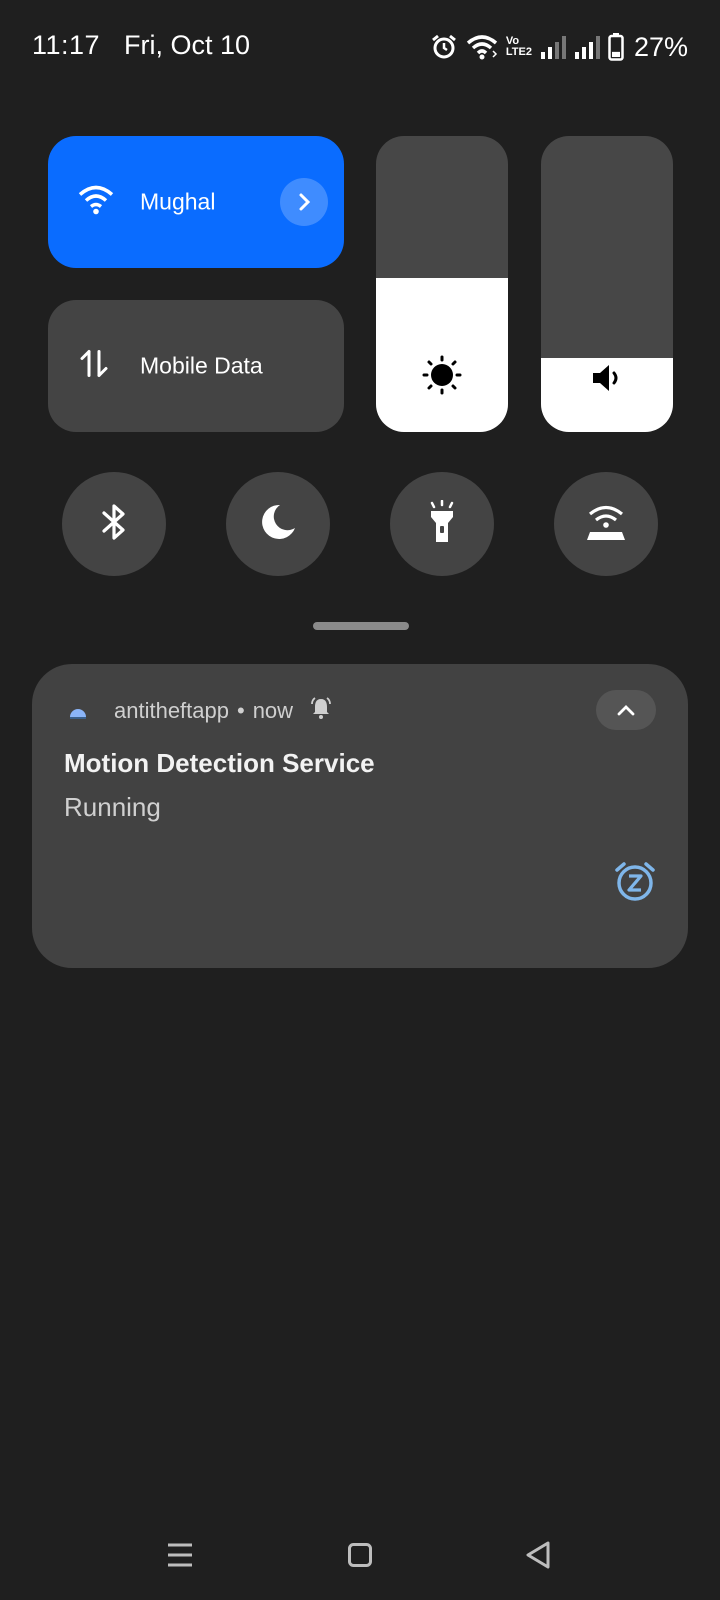 The height and width of the screenshot is (1600, 720). Describe the element at coordinates (360, 48) in the screenshot. I see `status-bar: 11:17 Fri, Oct 10 Vo LTE2 27%` at that location.